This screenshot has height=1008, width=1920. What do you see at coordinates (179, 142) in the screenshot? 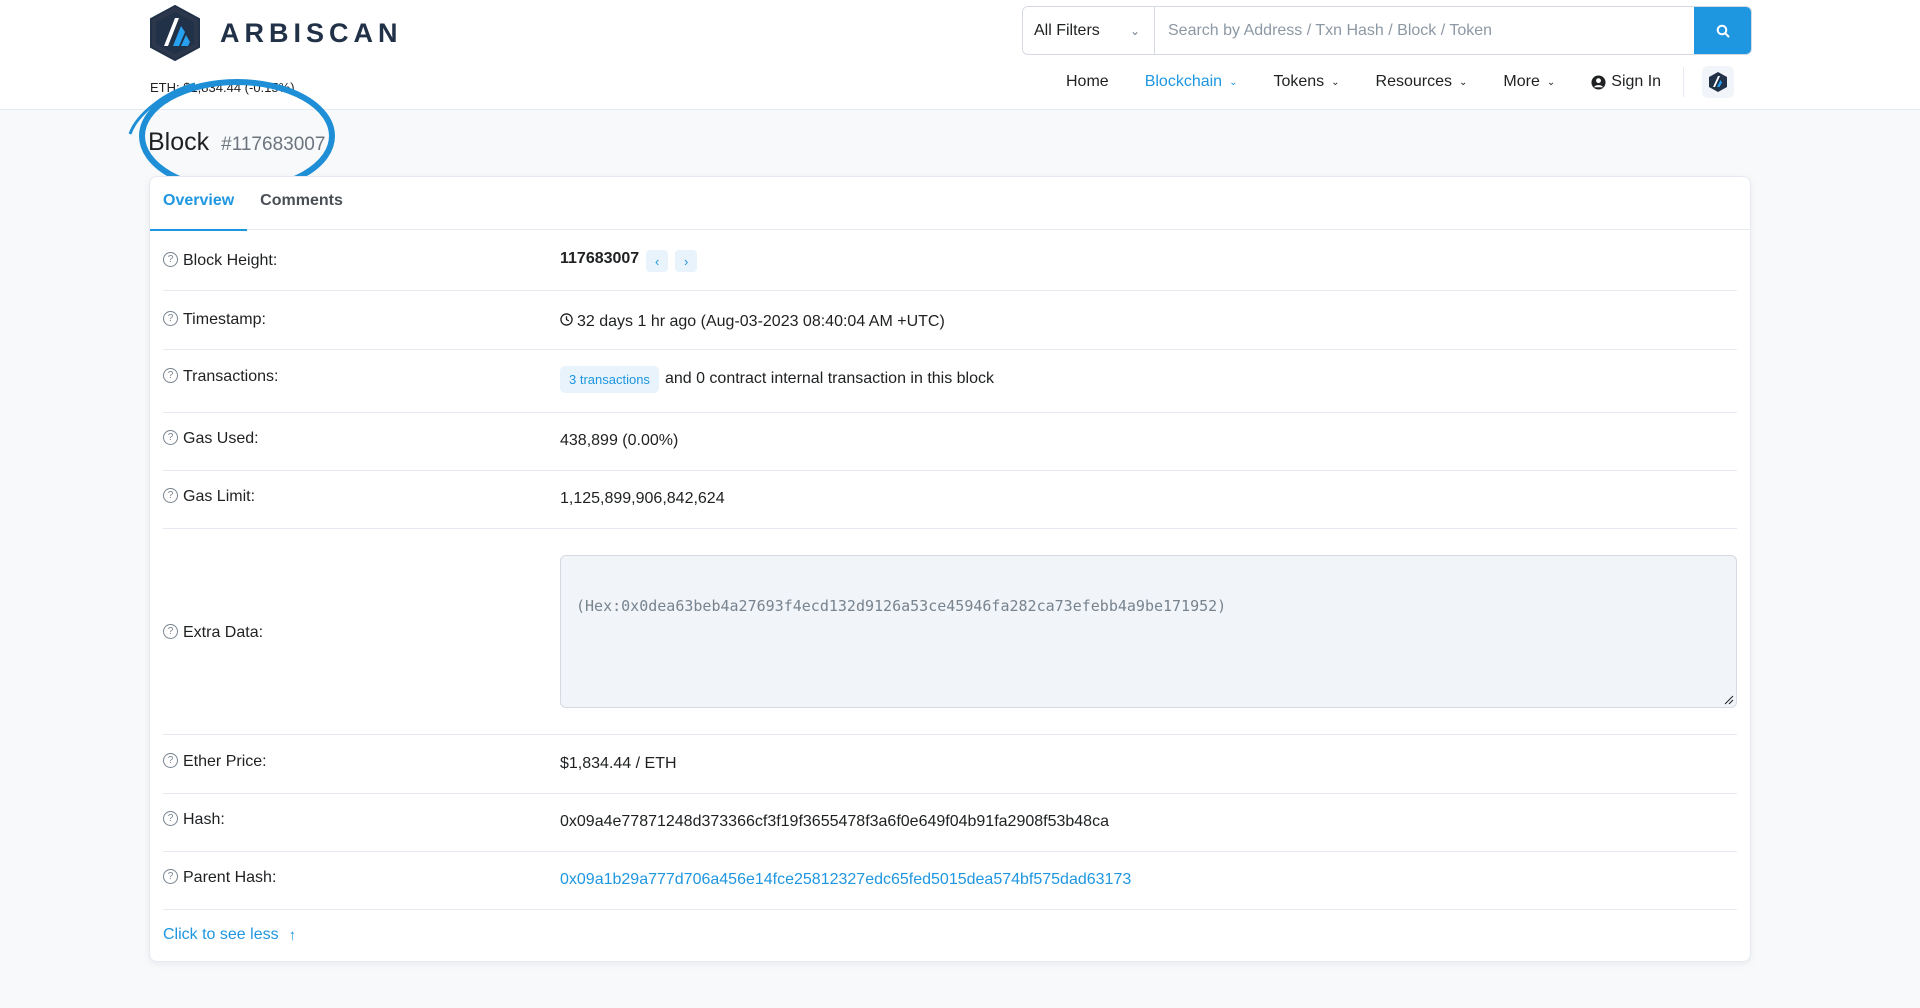
I see `page-title-text: Block` at bounding box center [179, 142].